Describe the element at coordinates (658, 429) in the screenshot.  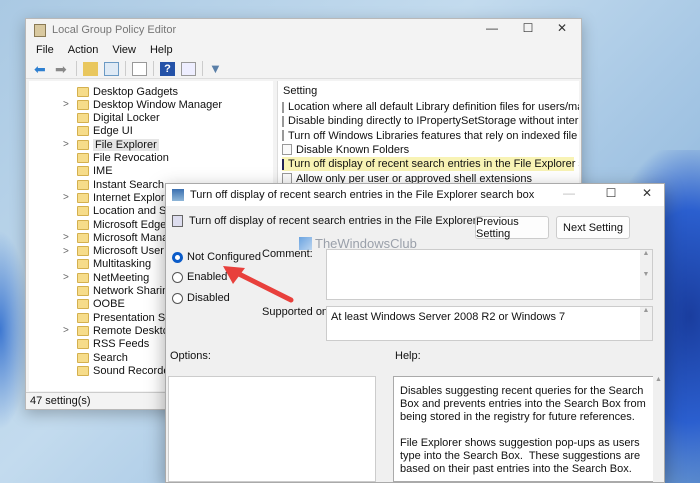
I see `help-scrollbar: ▲` at that location.